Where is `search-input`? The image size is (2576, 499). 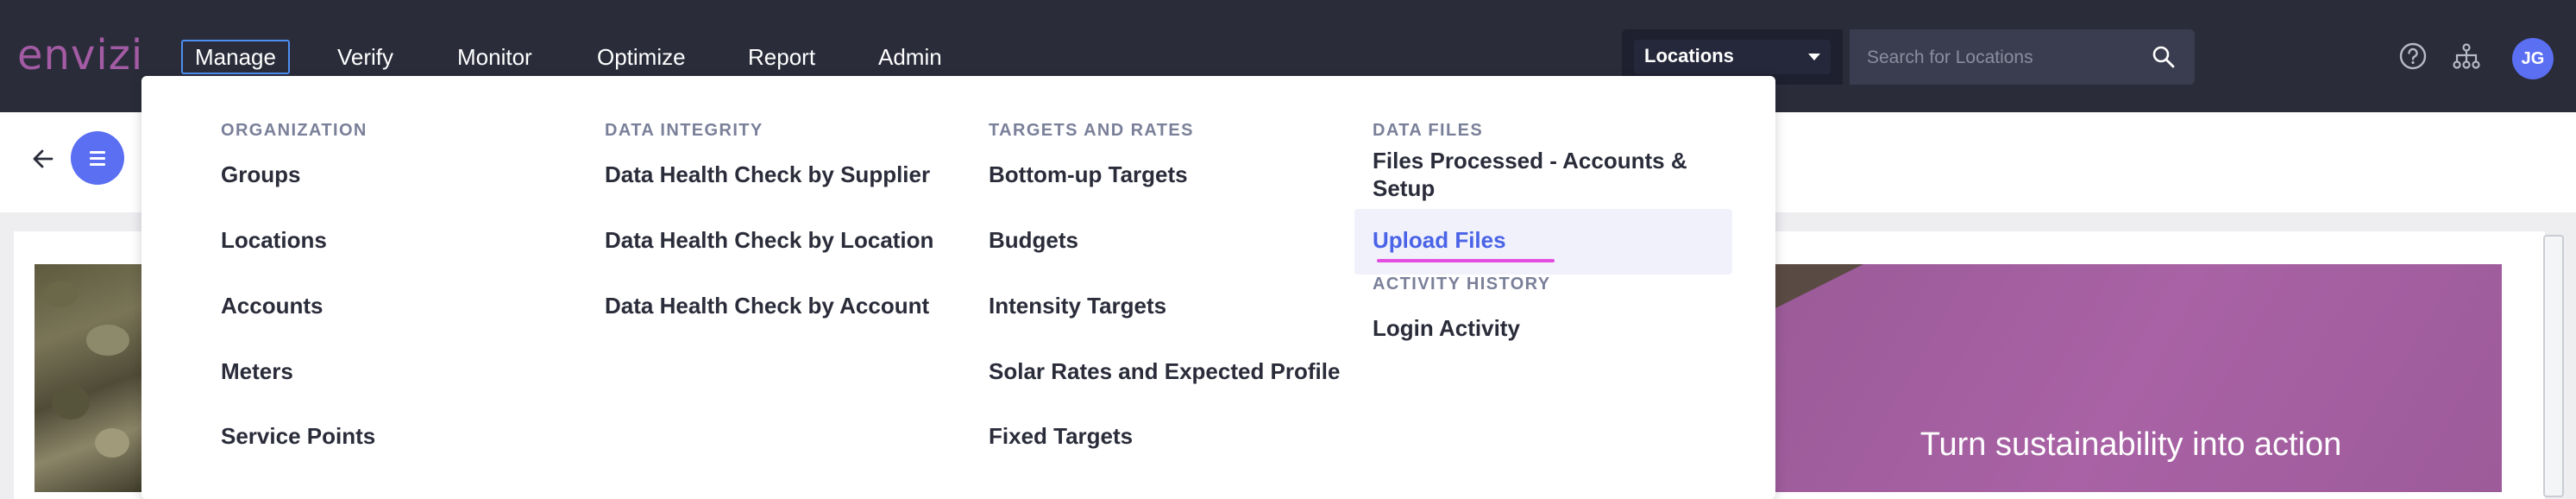 search-input is located at coordinates (2005, 58).